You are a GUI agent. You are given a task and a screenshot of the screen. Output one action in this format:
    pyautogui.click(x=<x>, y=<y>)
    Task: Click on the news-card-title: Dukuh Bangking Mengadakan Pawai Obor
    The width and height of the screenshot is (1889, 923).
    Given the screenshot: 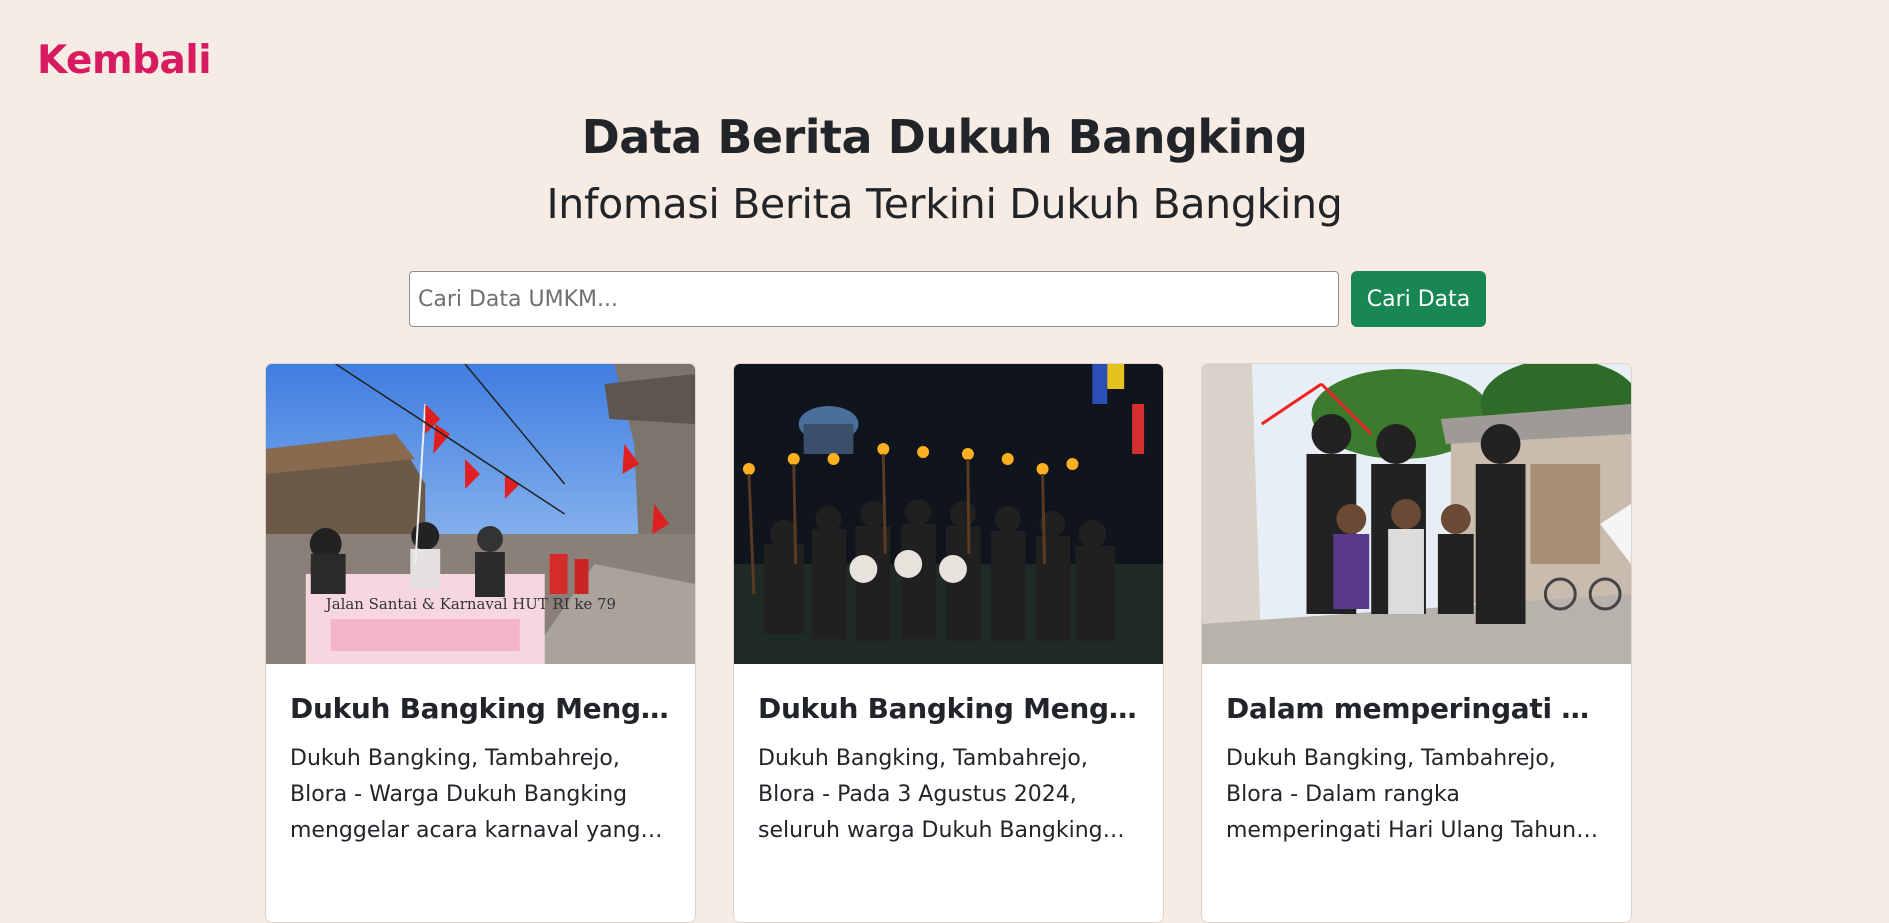 What is the action you would take?
    pyautogui.click(x=948, y=708)
    